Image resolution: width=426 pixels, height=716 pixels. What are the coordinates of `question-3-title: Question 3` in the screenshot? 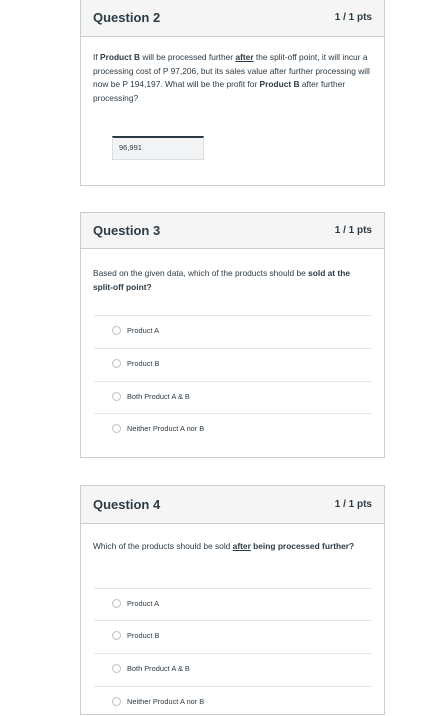 It's located at (127, 230).